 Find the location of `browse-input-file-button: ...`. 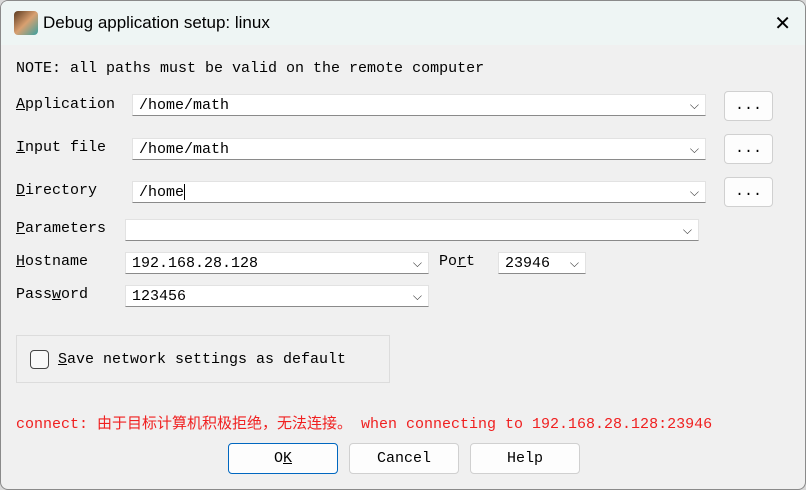

browse-input-file-button: ... is located at coordinates (748, 149).